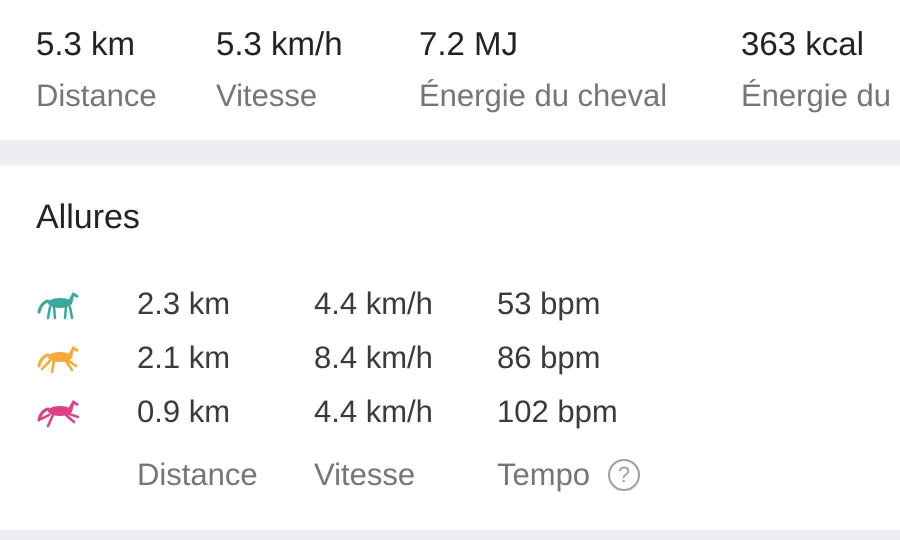 Image resolution: width=900 pixels, height=540 pixels. Describe the element at coordinates (267, 96) in the screenshot. I see `stat-label: Vitesse` at that location.